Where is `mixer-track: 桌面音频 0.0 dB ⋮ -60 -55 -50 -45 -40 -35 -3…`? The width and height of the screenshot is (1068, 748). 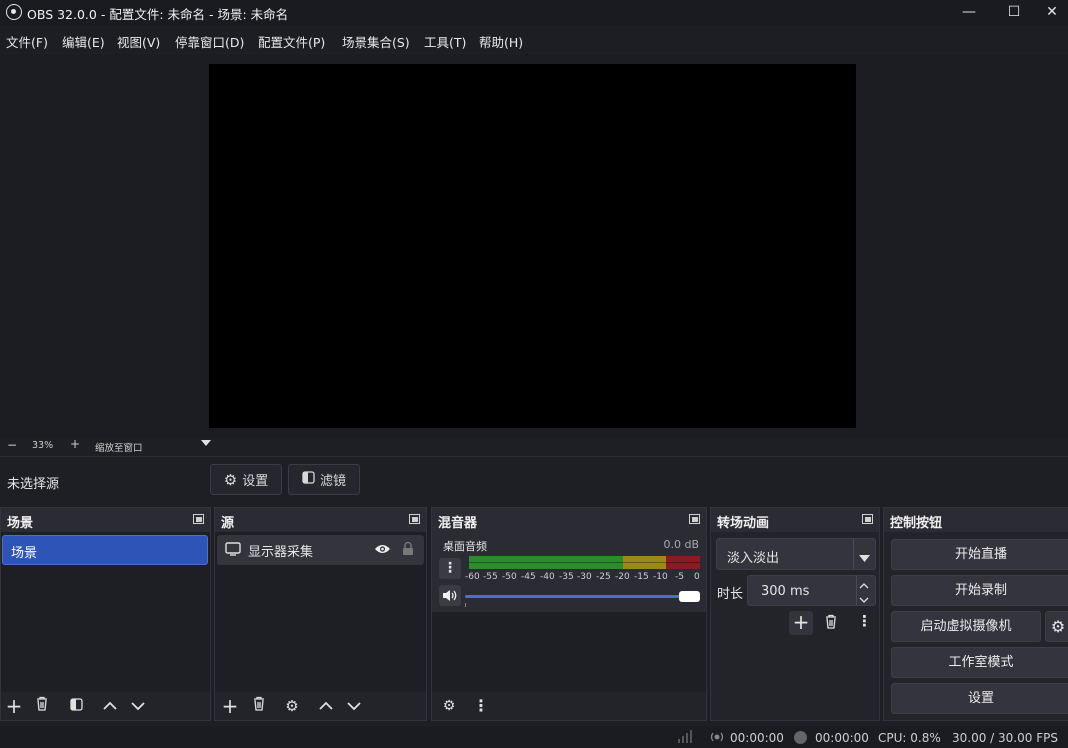 mixer-track: 桌面音频 0.0 dB ⋮ -60 -55 -50 -45 -40 -35 -3… is located at coordinates (569, 572).